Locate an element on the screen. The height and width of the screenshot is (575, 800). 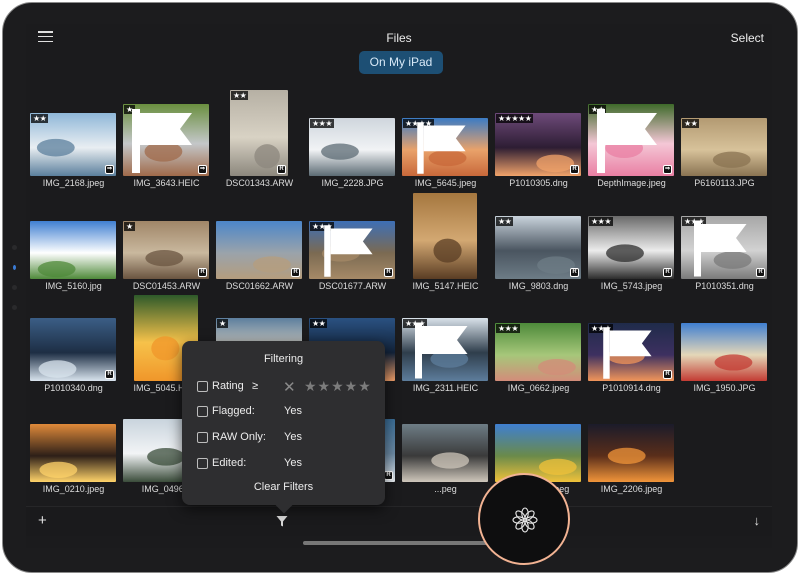
select-button: Select is located at coordinates (747, 38).